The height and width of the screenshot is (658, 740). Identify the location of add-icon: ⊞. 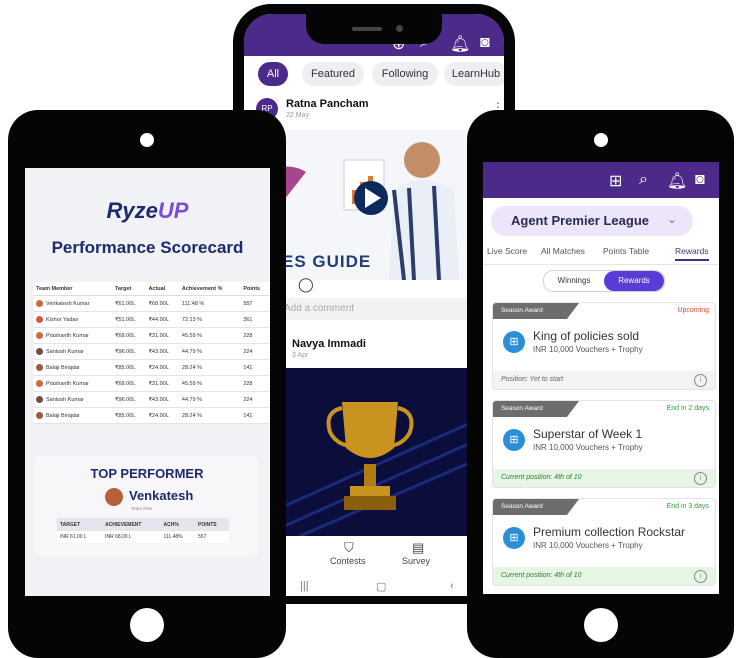
(615, 181).